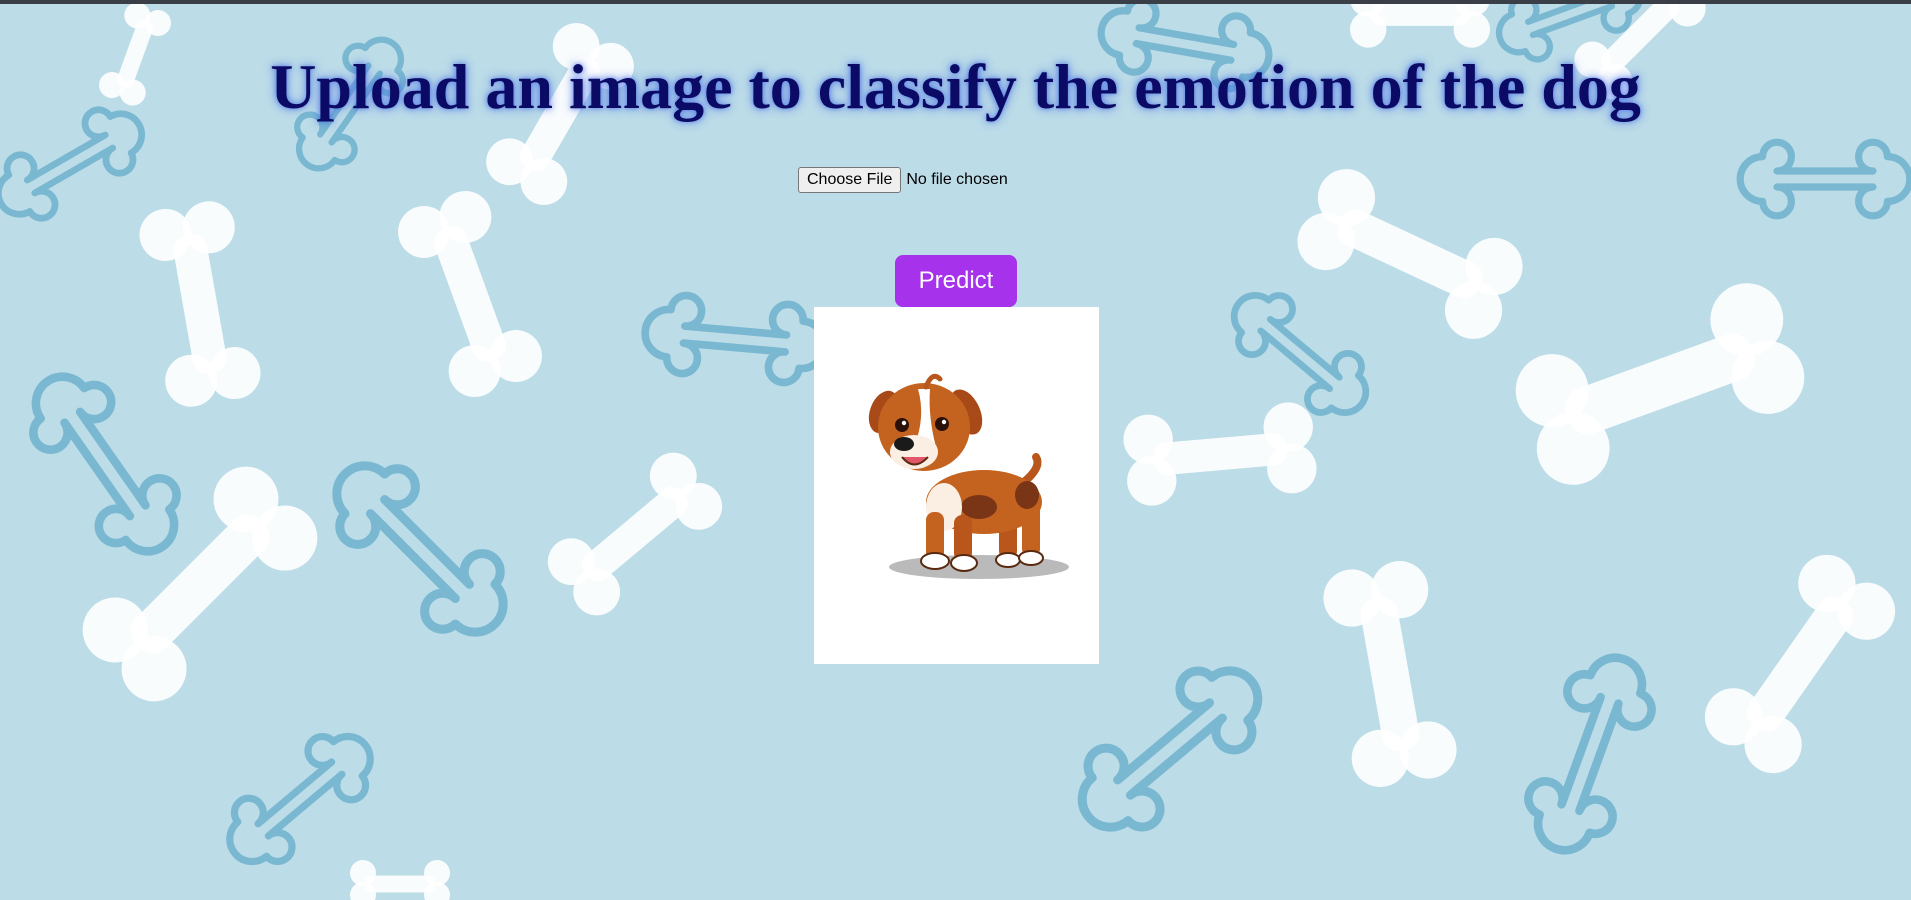  What do you see at coordinates (903, 179) in the screenshot?
I see `file-upload-control: Choose File No file chosen` at bounding box center [903, 179].